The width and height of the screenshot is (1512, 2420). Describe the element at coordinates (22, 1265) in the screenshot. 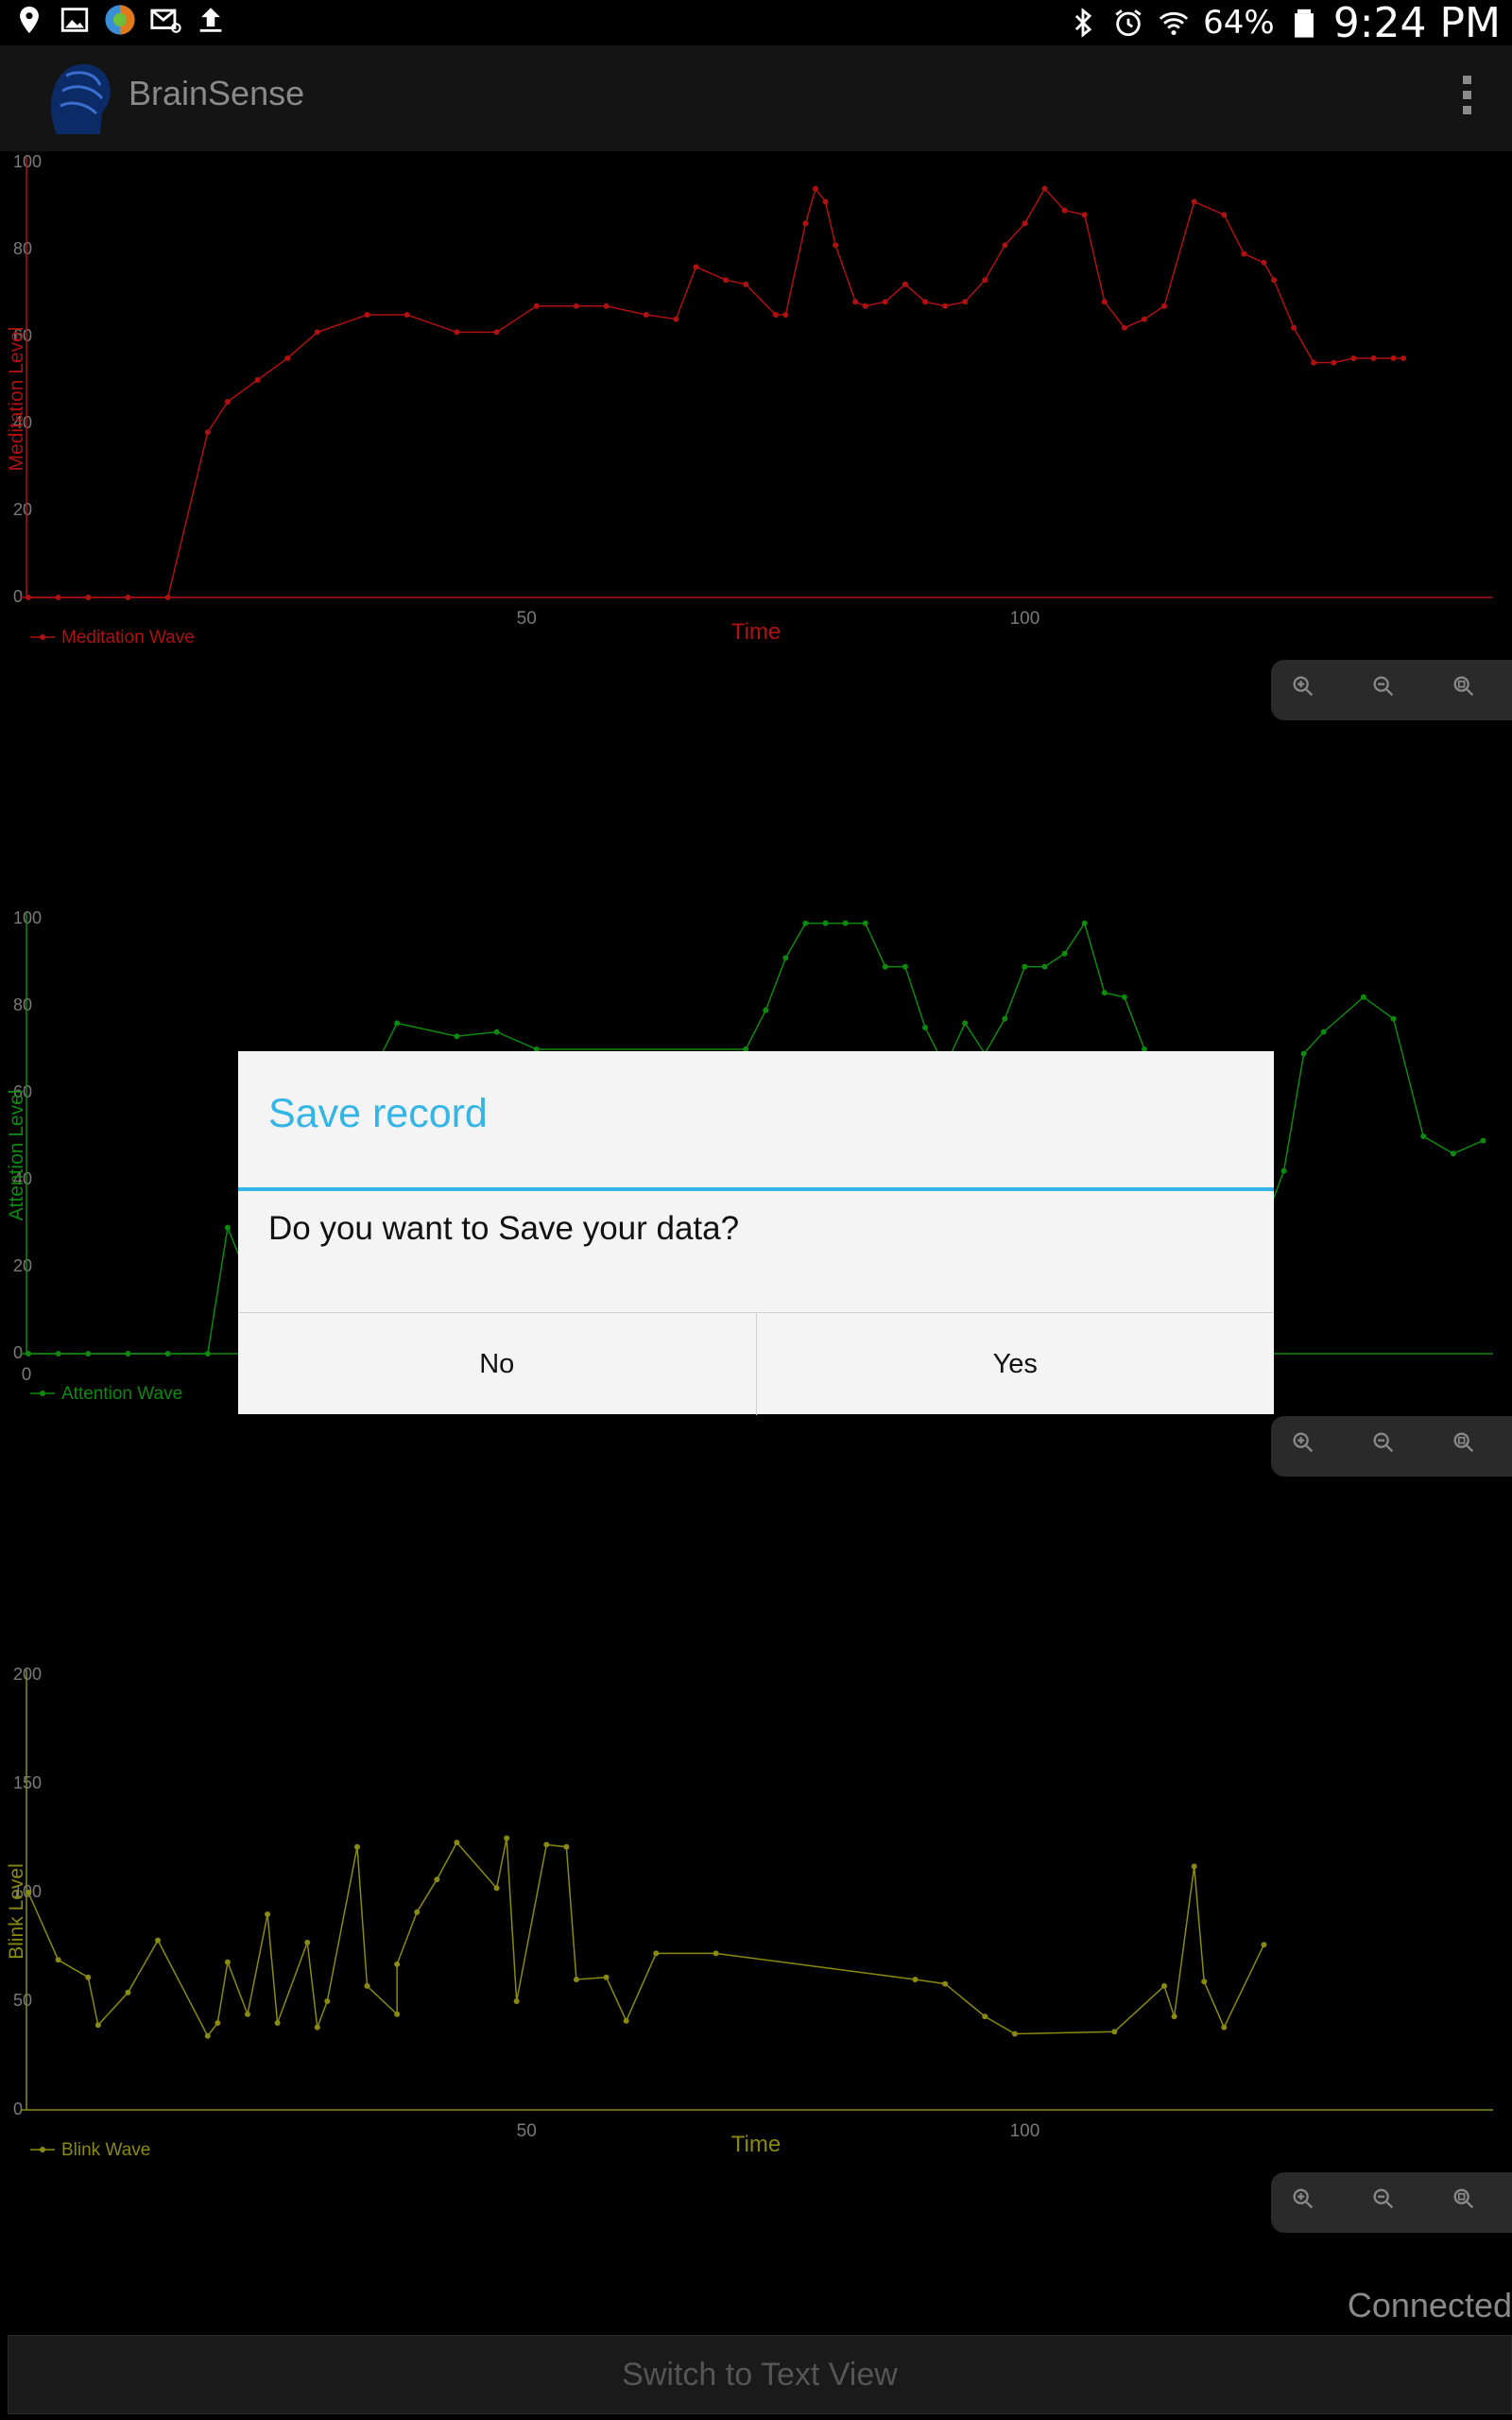

I see `y-tick-label: 20` at that location.